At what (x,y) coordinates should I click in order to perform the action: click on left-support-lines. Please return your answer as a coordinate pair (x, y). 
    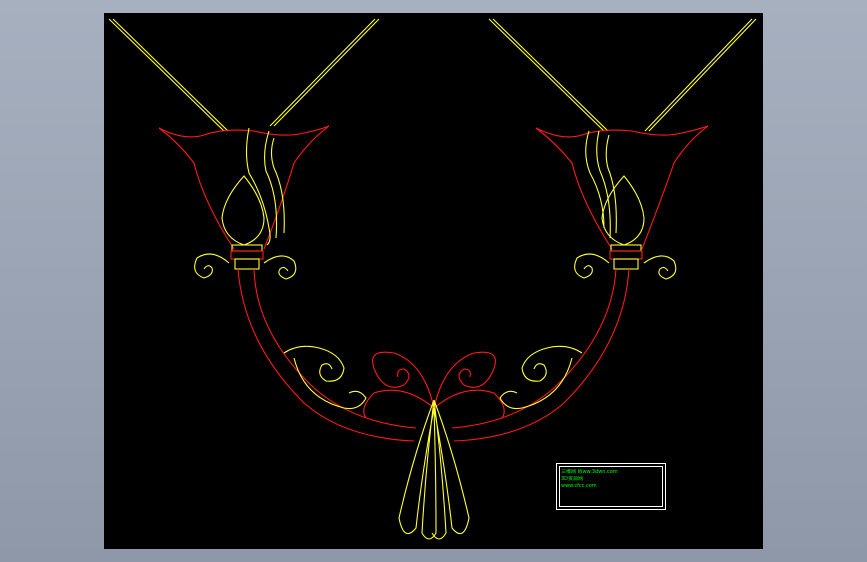
    Looking at the image, I should click on (244, 75).